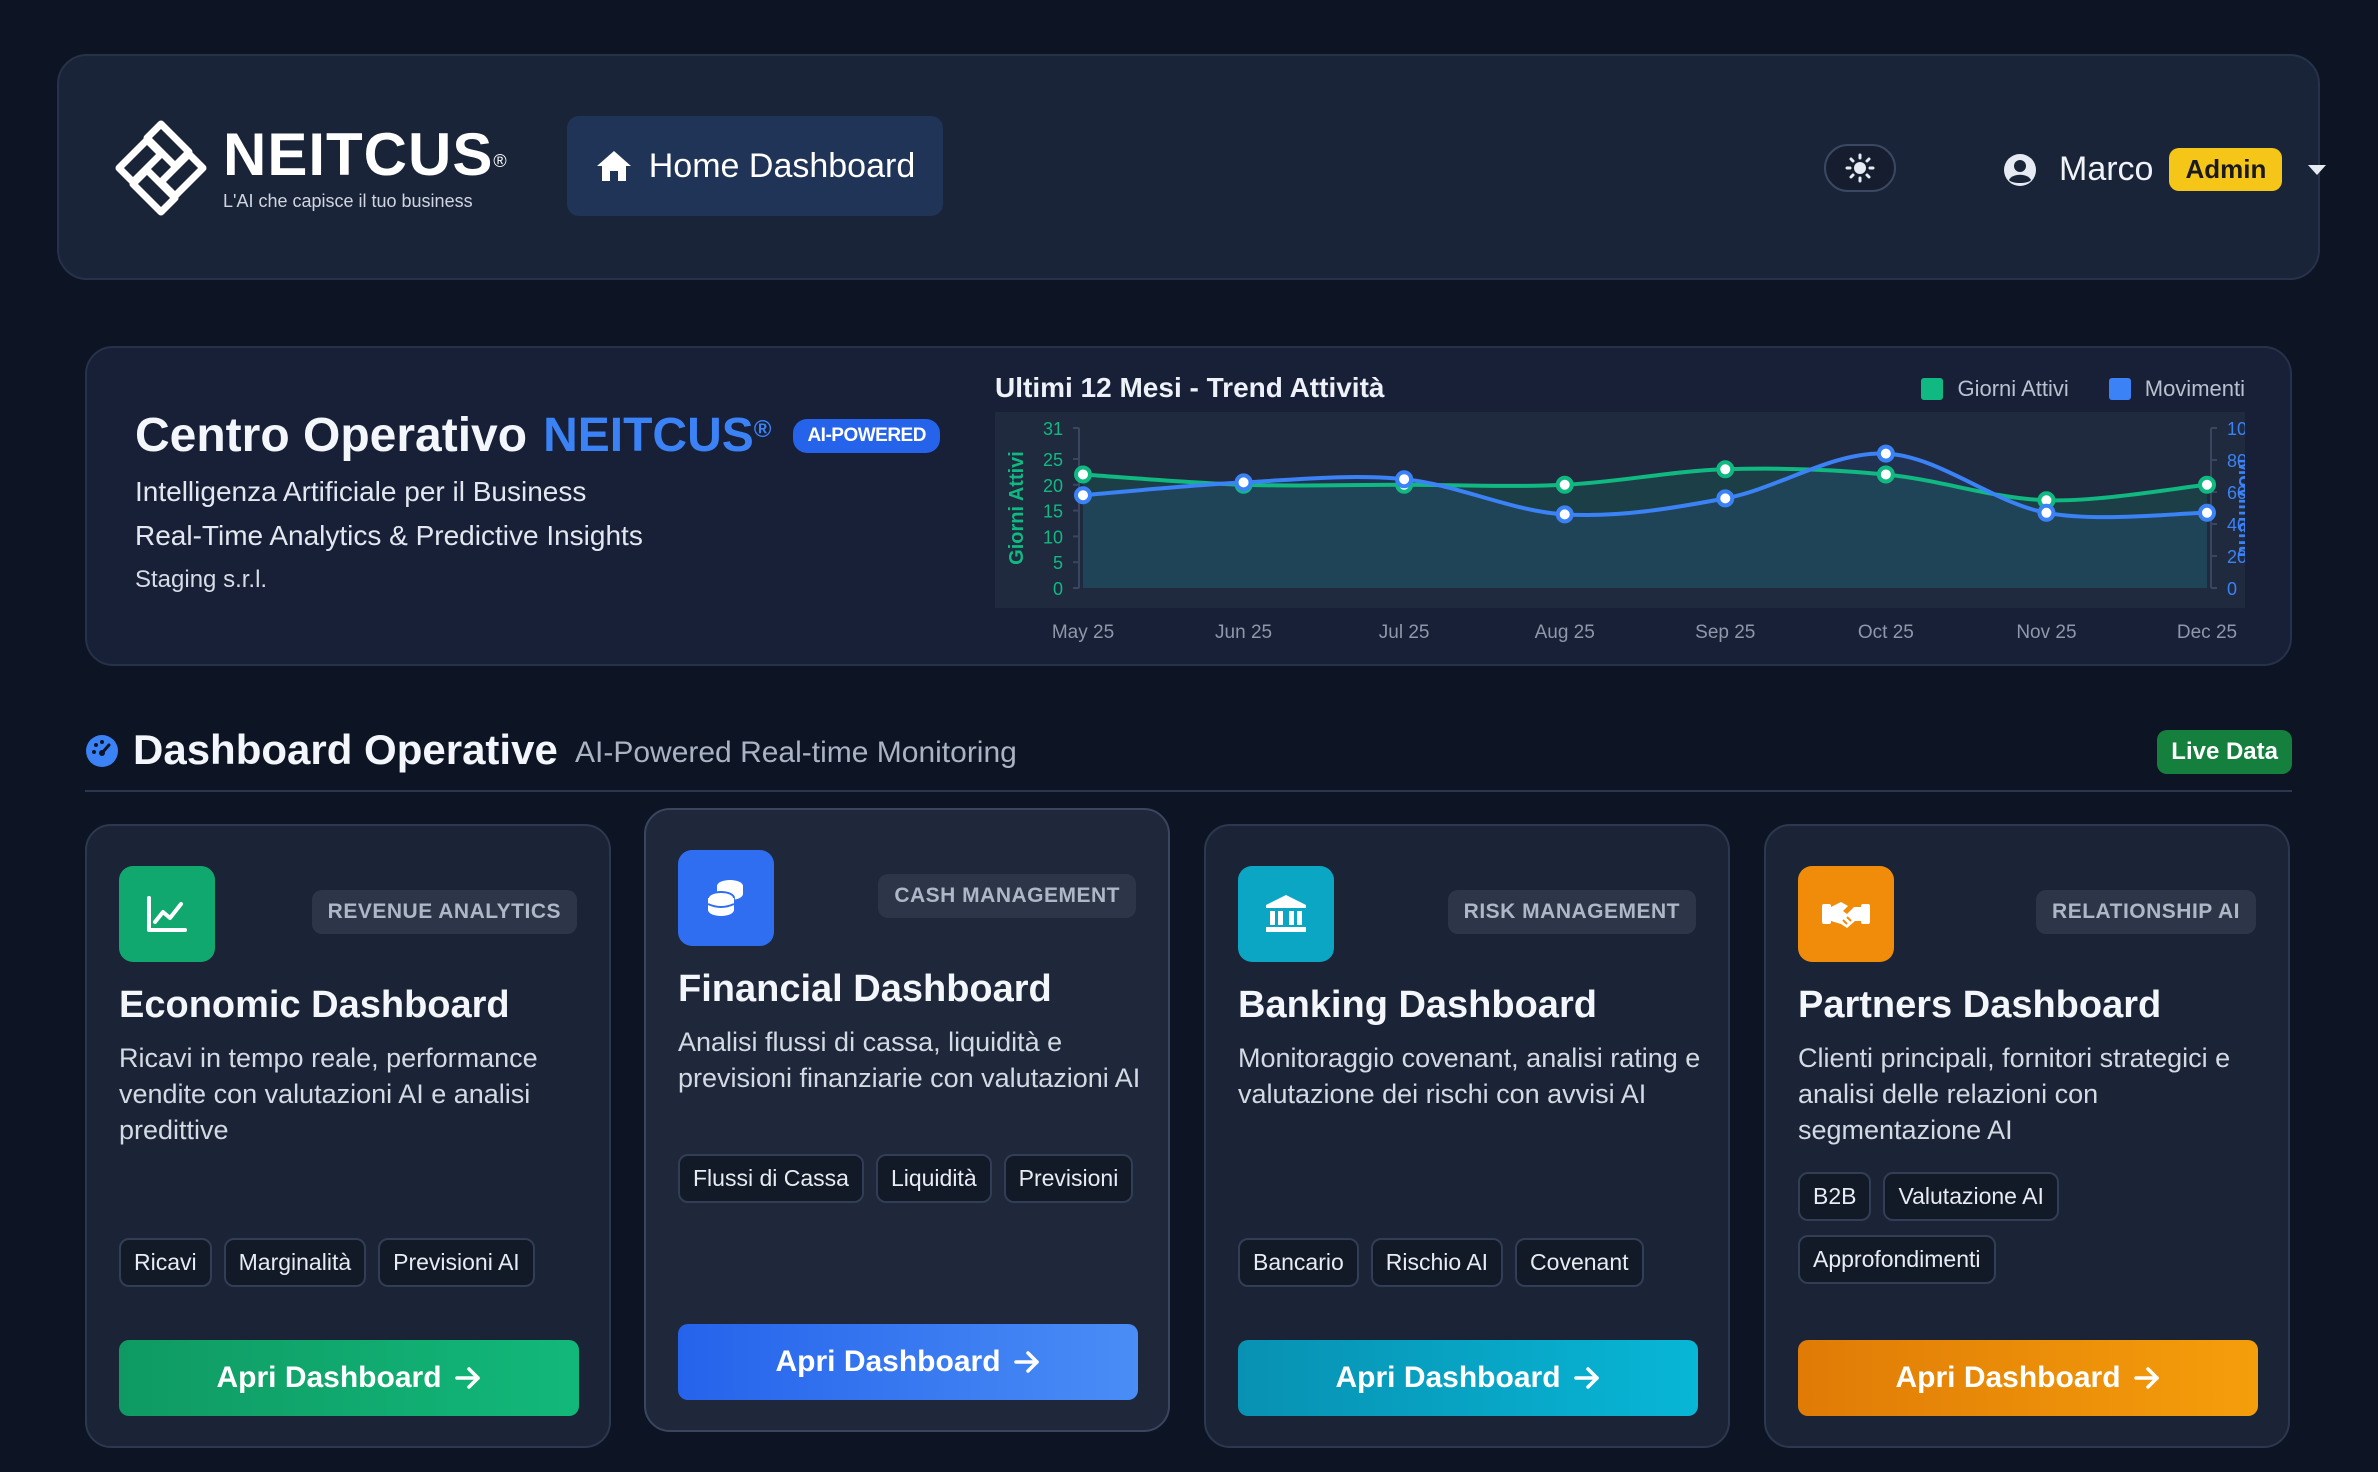  Describe the element at coordinates (2119, 389) in the screenshot. I see `legend-swatch-movimenti` at that location.